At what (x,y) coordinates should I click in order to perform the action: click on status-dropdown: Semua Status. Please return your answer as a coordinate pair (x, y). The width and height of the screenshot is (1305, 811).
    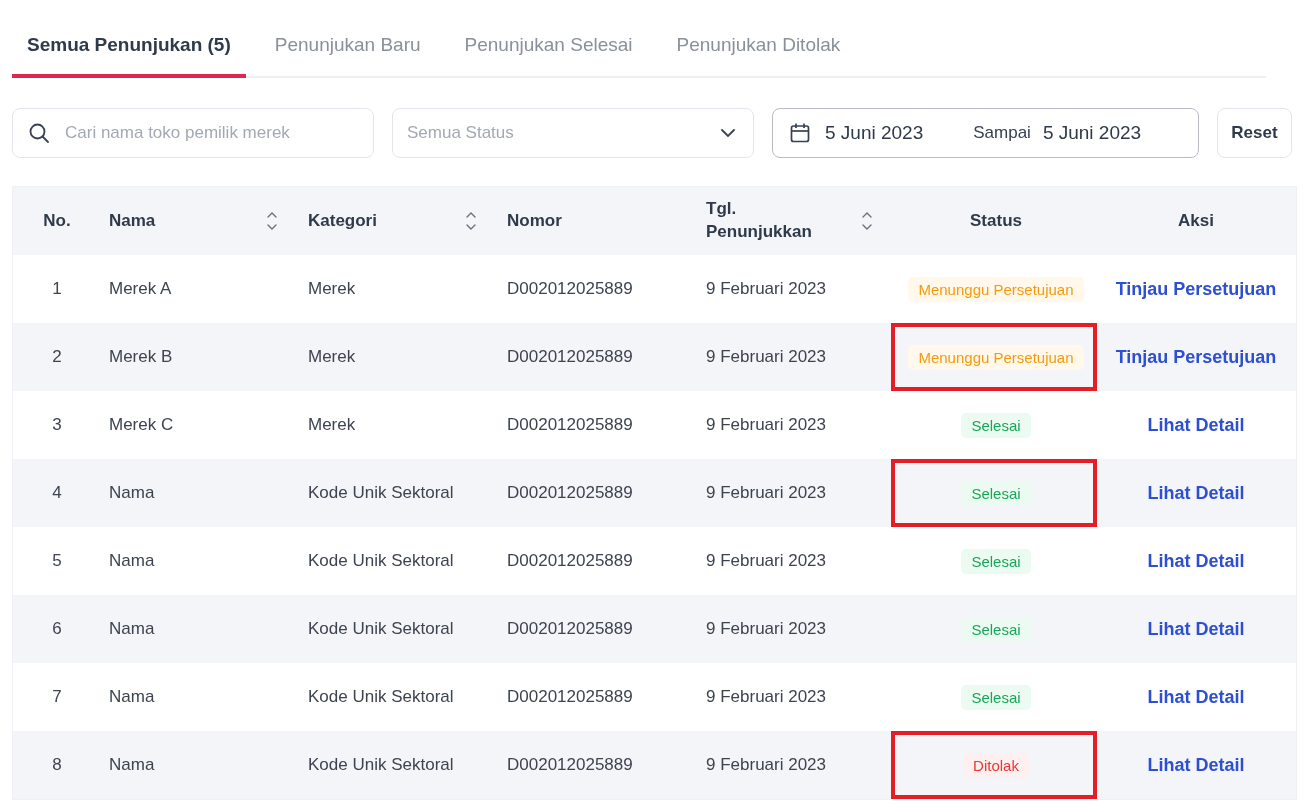
    Looking at the image, I should click on (573, 133).